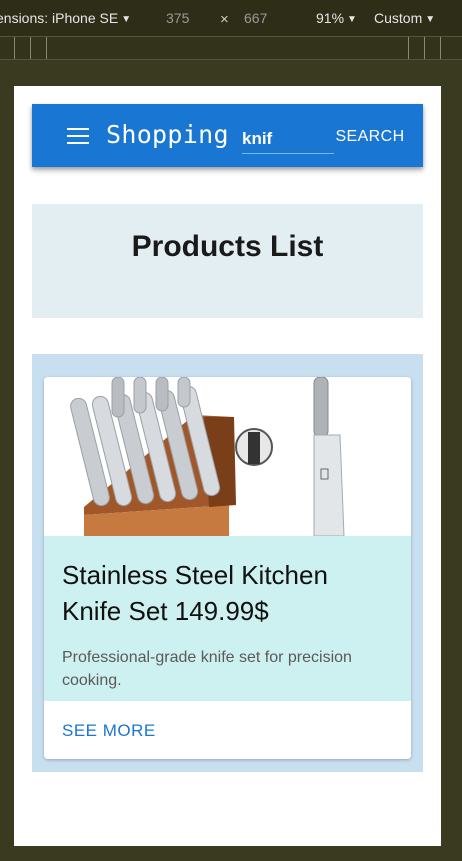 This screenshot has width=462, height=861. I want to click on app-bar: Shopping SEARCH, so click(227, 135).